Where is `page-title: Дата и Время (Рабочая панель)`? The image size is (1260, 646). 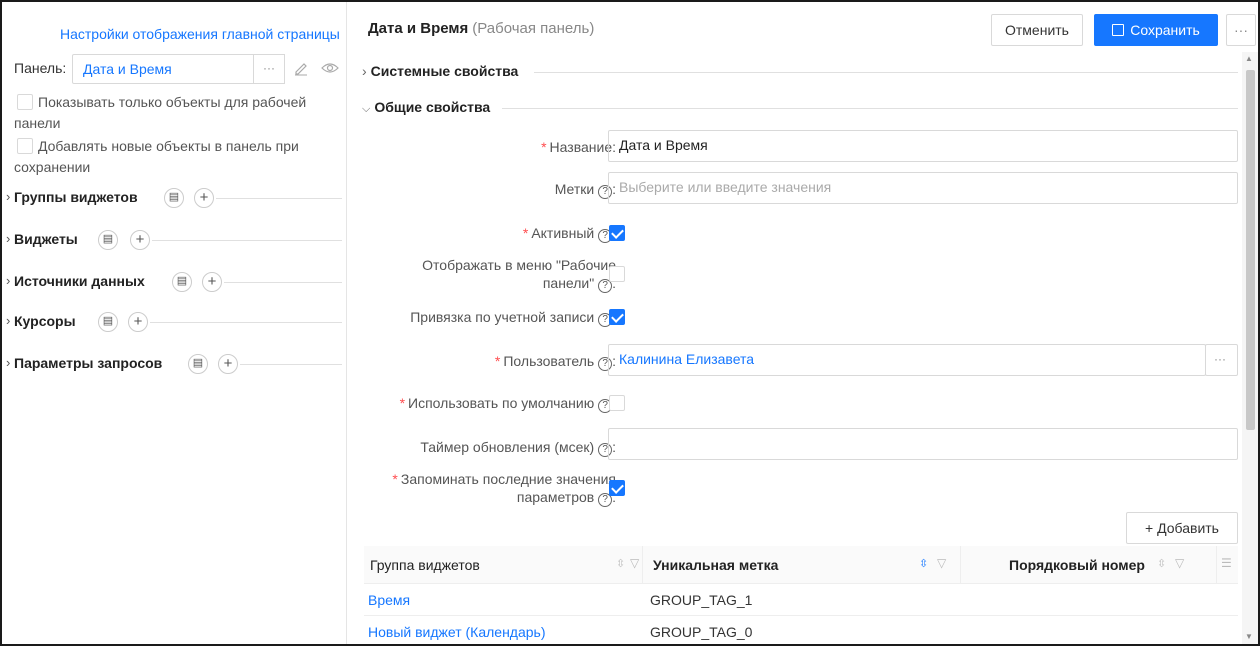 page-title: Дата и Время (Рабочая панель) is located at coordinates (481, 28).